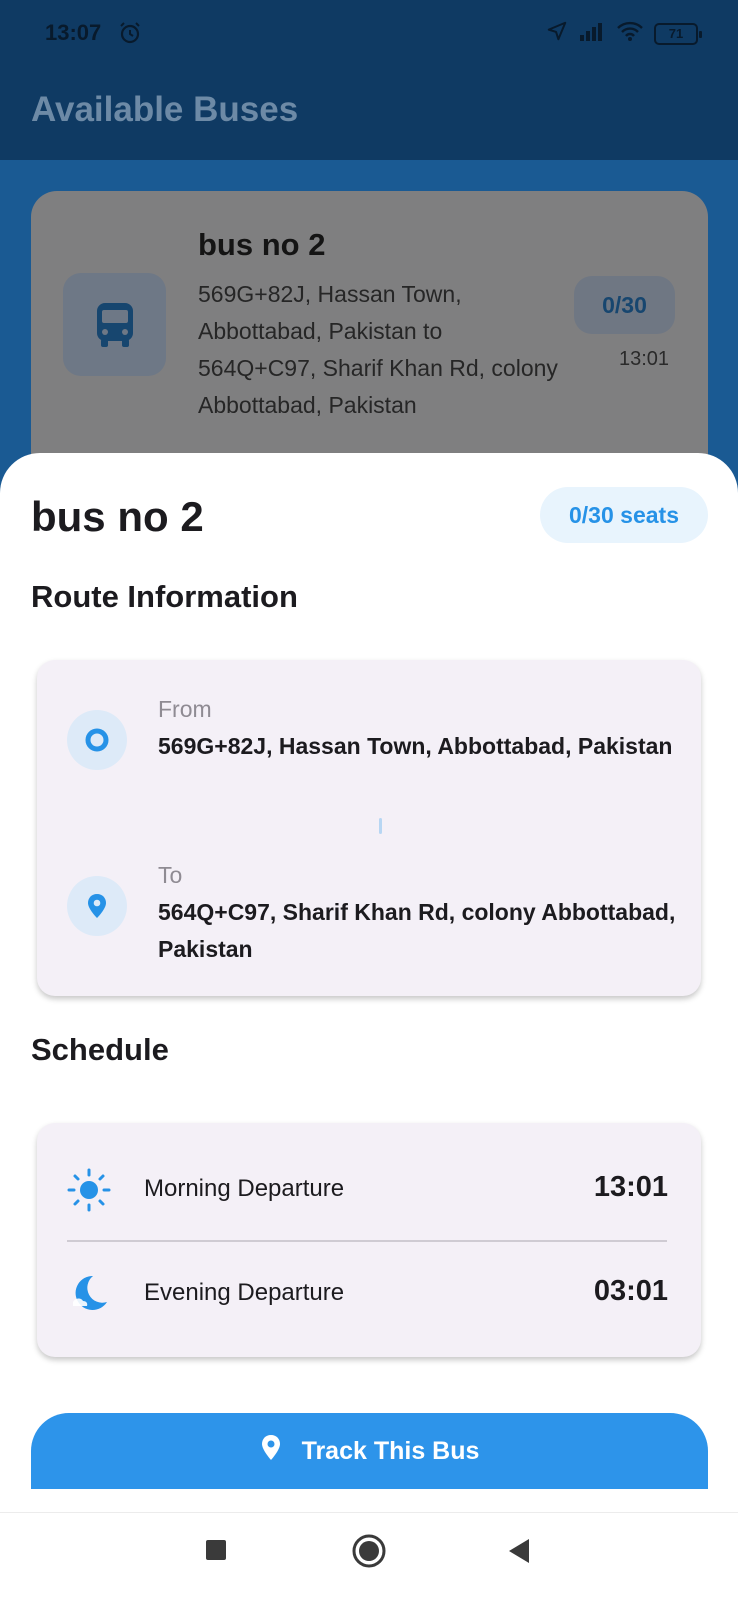  What do you see at coordinates (89, 1190) in the screenshot?
I see `sun-icon` at bounding box center [89, 1190].